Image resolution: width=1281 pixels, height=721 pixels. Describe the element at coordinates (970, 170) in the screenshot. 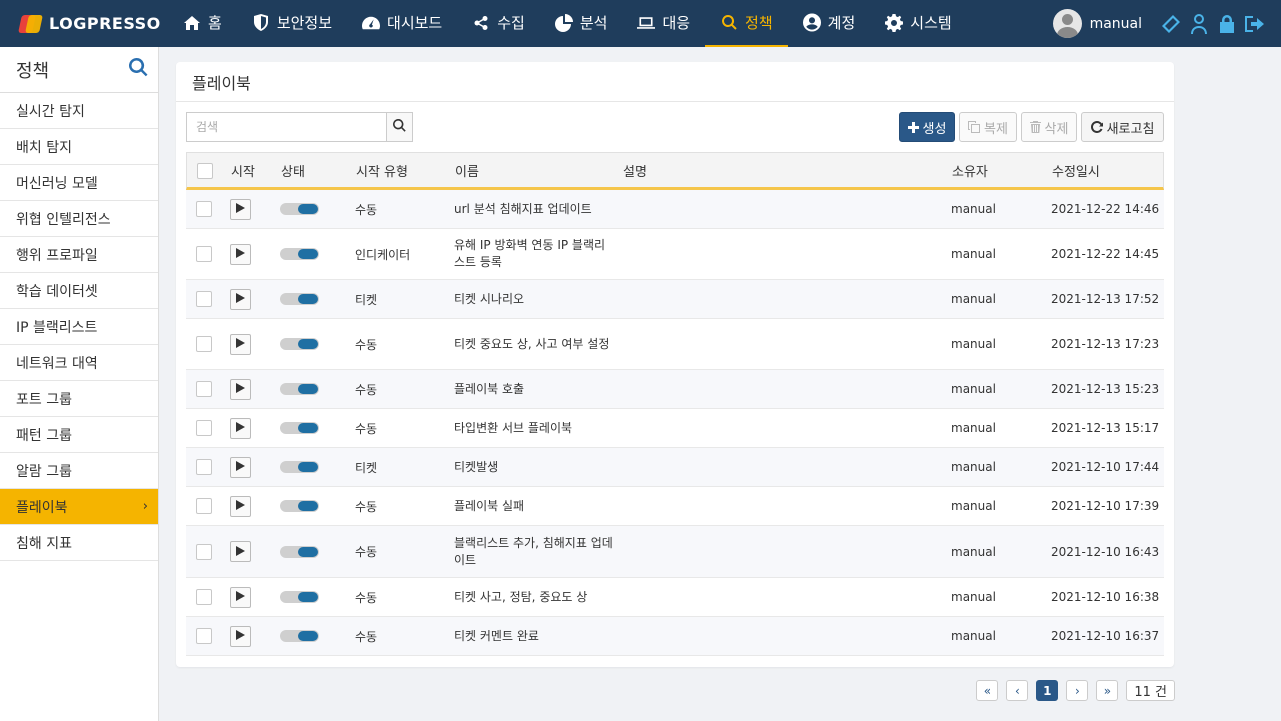

I see `column-header-owner: 소유자` at that location.